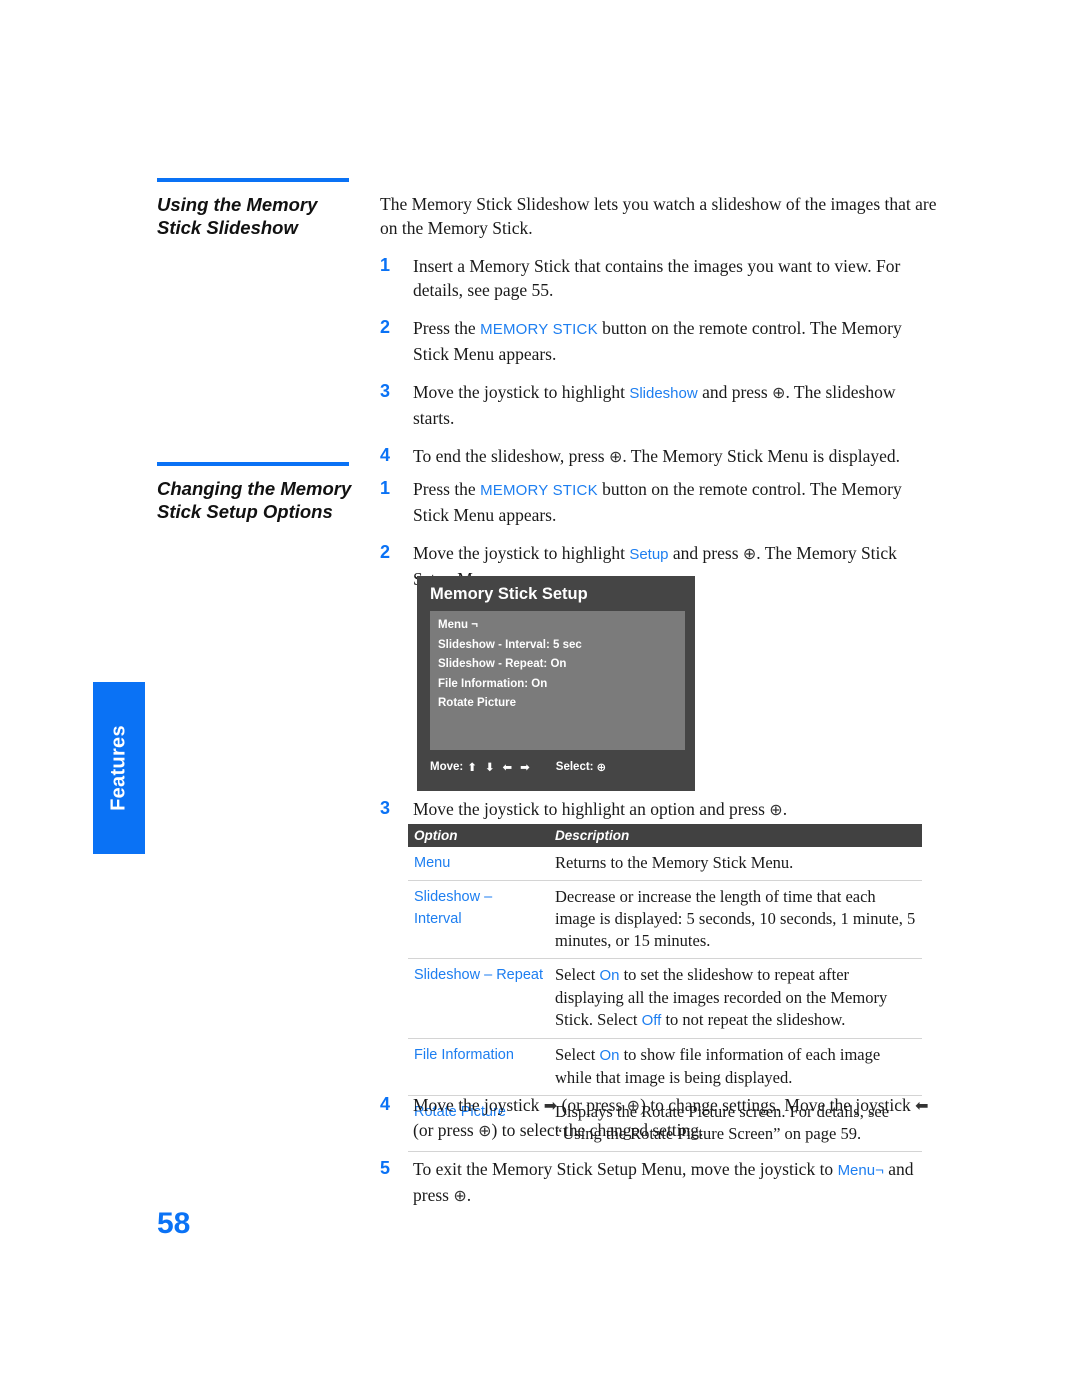  What do you see at coordinates (478, 835) in the screenshot?
I see `column-header-option: Option` at bounding box center [478, 835].